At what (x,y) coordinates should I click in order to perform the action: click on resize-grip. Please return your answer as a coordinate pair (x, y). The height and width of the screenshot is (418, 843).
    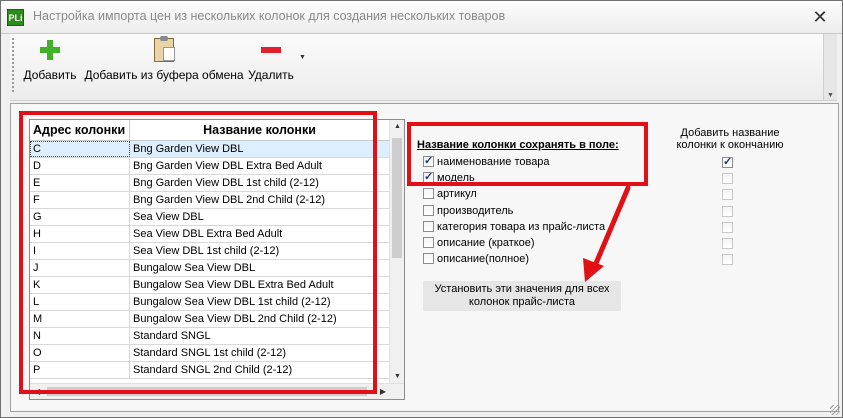
    Looking at the image, I should click on (835, 410).